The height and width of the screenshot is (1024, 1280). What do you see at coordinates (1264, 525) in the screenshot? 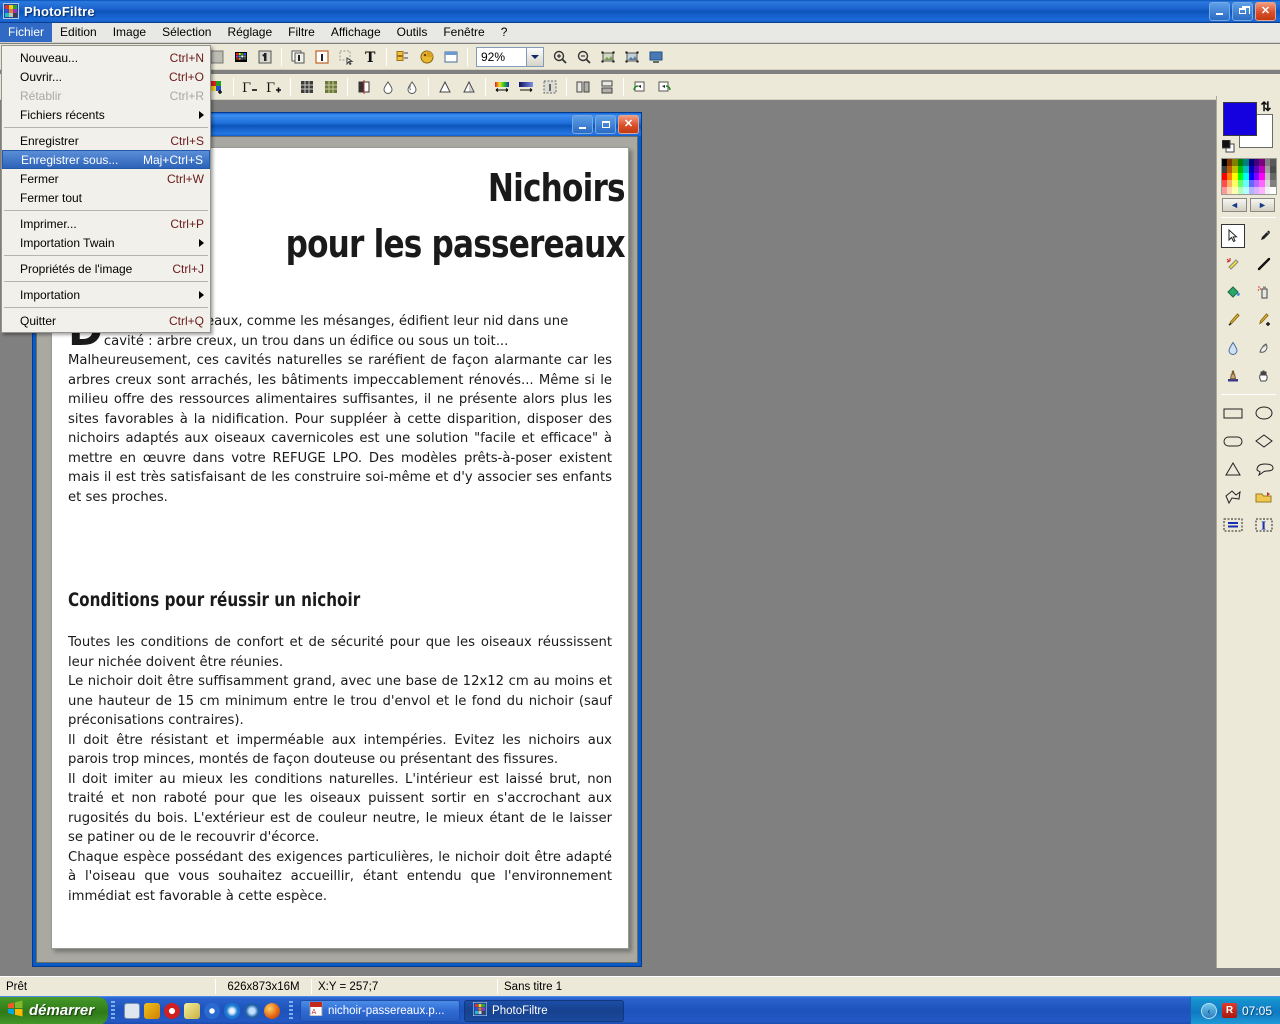
I see `vertical-selection-icon: I` at bounding box center [1264, 525].